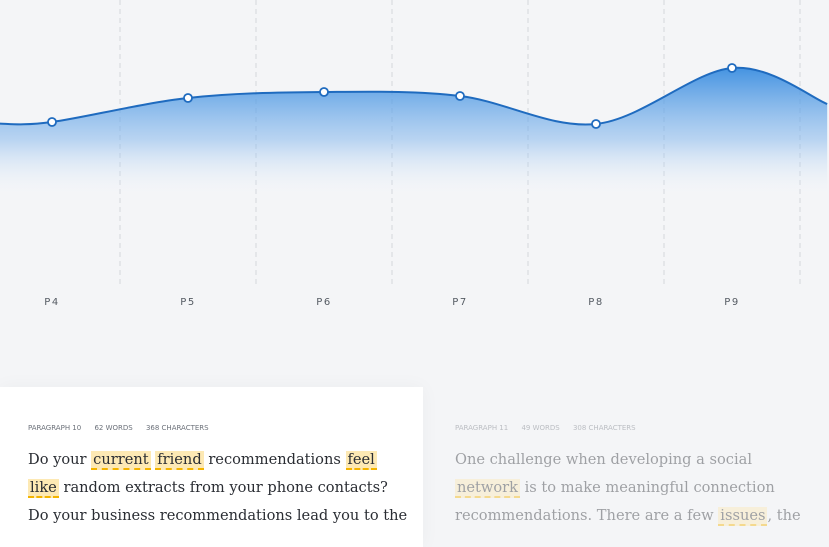 The image size is (829, 547). What do you see at coordinates (540, 428) in the screenshot?
I see `word-count: 49 WORDS` at bounding box center [540, 428].